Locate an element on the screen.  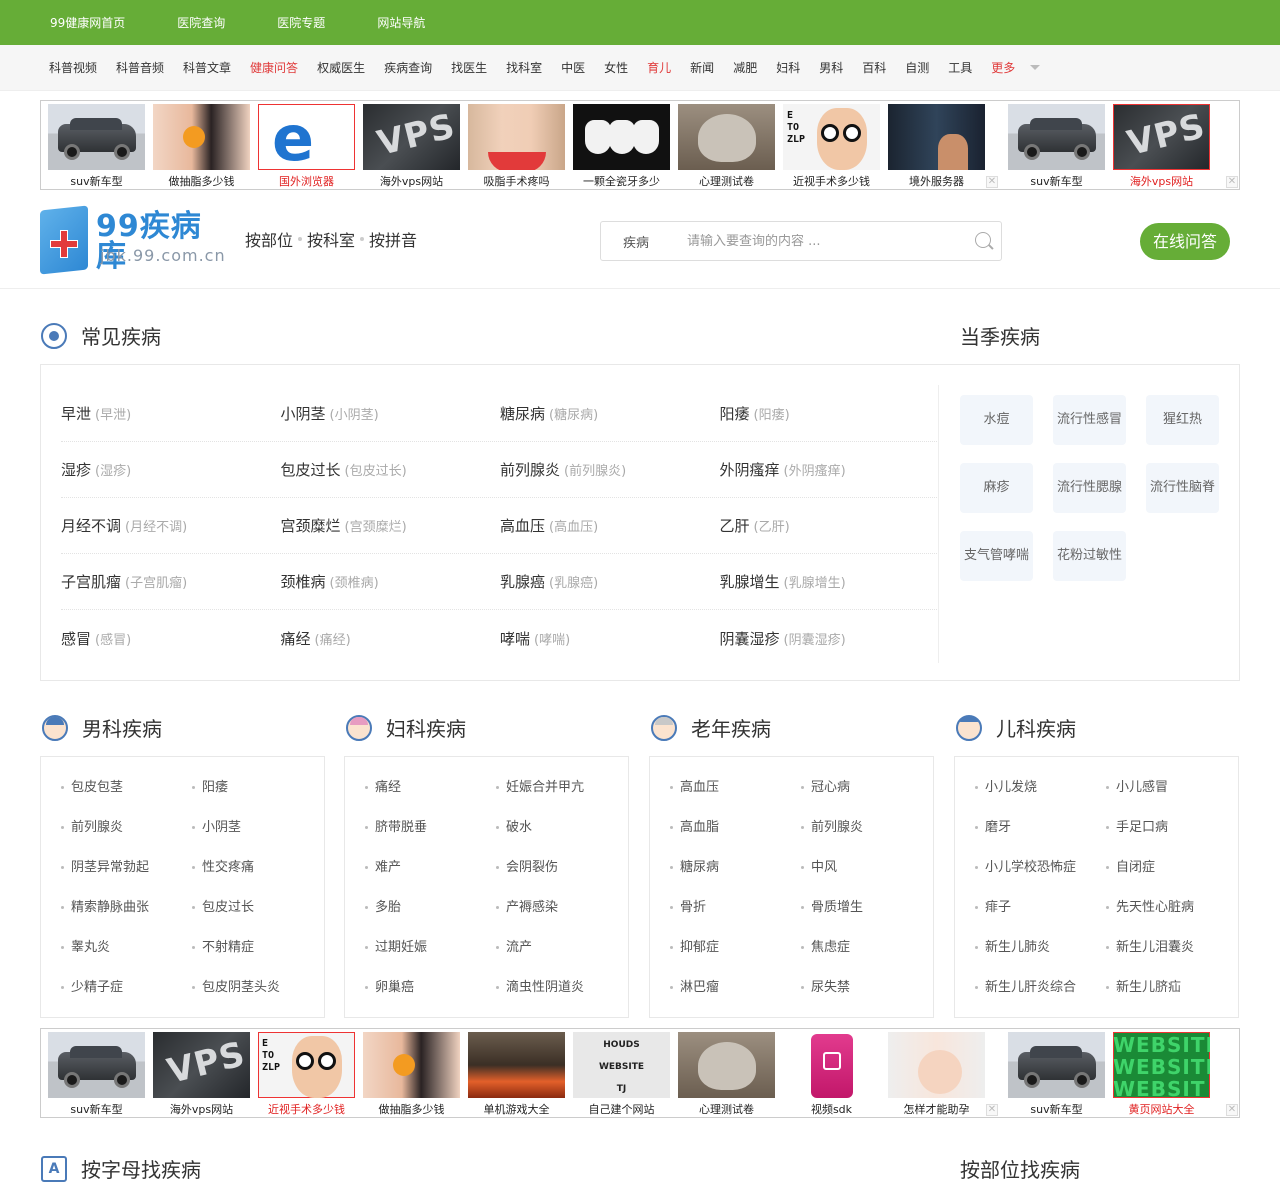
ad-caption: 吸脂手术疼吗 is located at coordinates (517, 181).